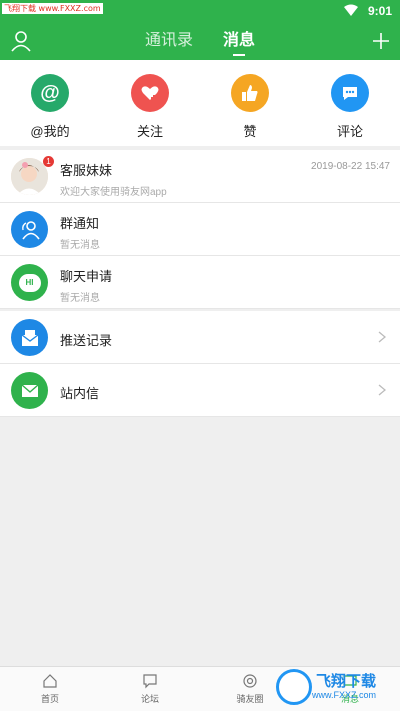 The width and height of the screenshot is (400, 711). I want to click on quick-comment: 评论, so click(350, 110).